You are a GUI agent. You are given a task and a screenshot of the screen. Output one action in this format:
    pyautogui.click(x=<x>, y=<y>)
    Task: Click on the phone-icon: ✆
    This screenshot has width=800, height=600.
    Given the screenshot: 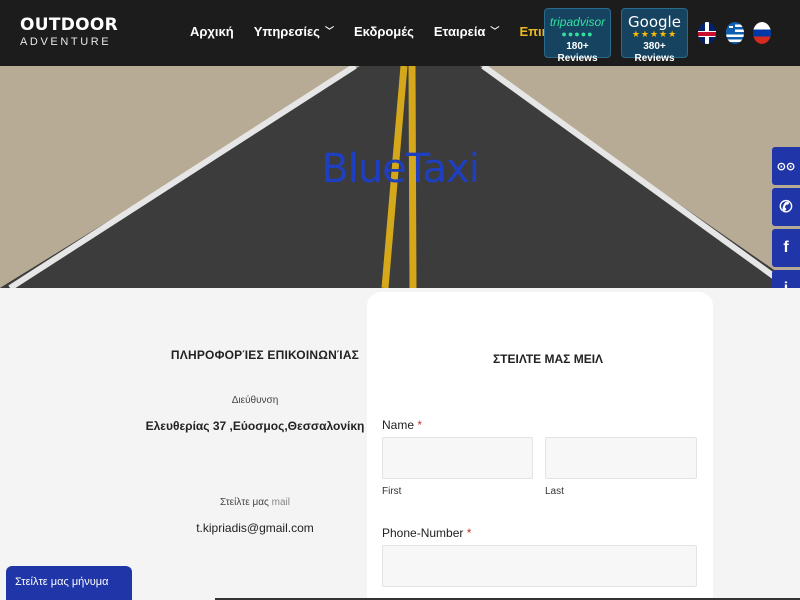 What is the action you would take?
    pyautogui.click(x=786, y=207)
    